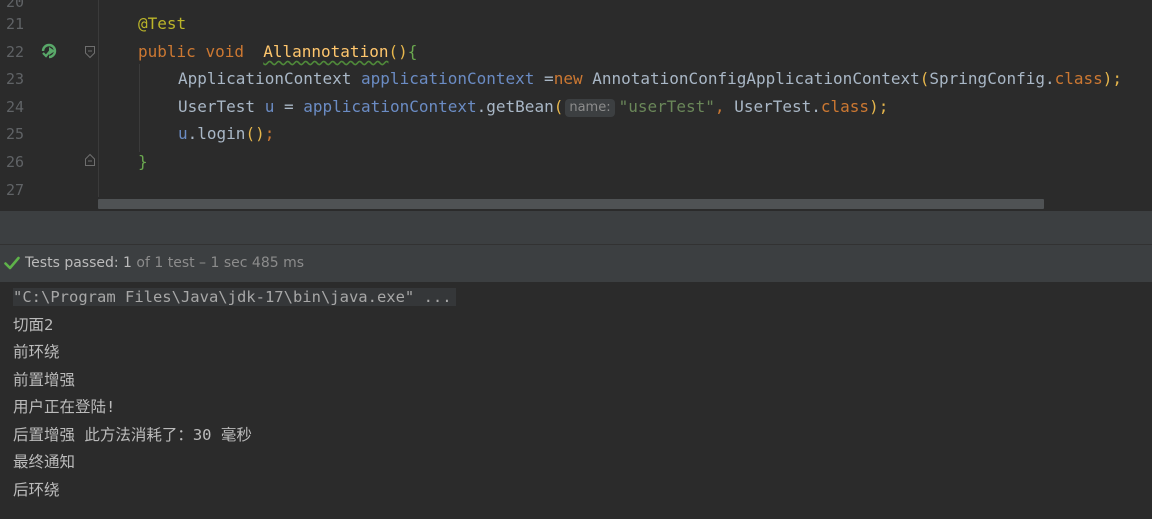  Describe the element at coordinates (255, 133) in the screenshot. I see `paren-token: ()` at that location.